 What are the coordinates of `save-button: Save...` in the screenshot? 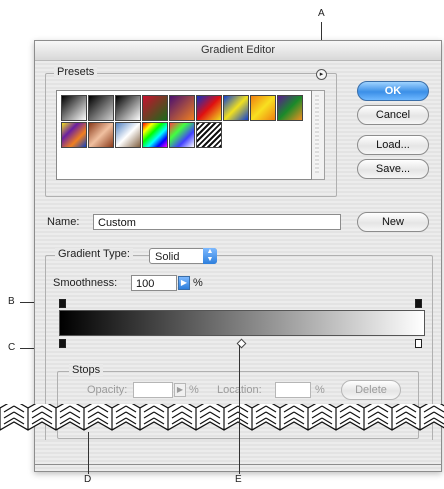 It's located at (393, 169).